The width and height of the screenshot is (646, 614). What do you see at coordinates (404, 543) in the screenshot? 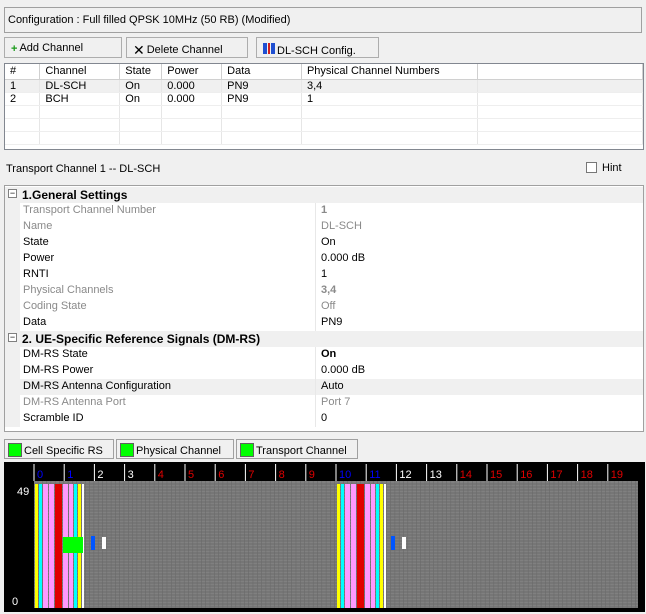
I see `dmrs-marker` at bounding box center [404, 543].